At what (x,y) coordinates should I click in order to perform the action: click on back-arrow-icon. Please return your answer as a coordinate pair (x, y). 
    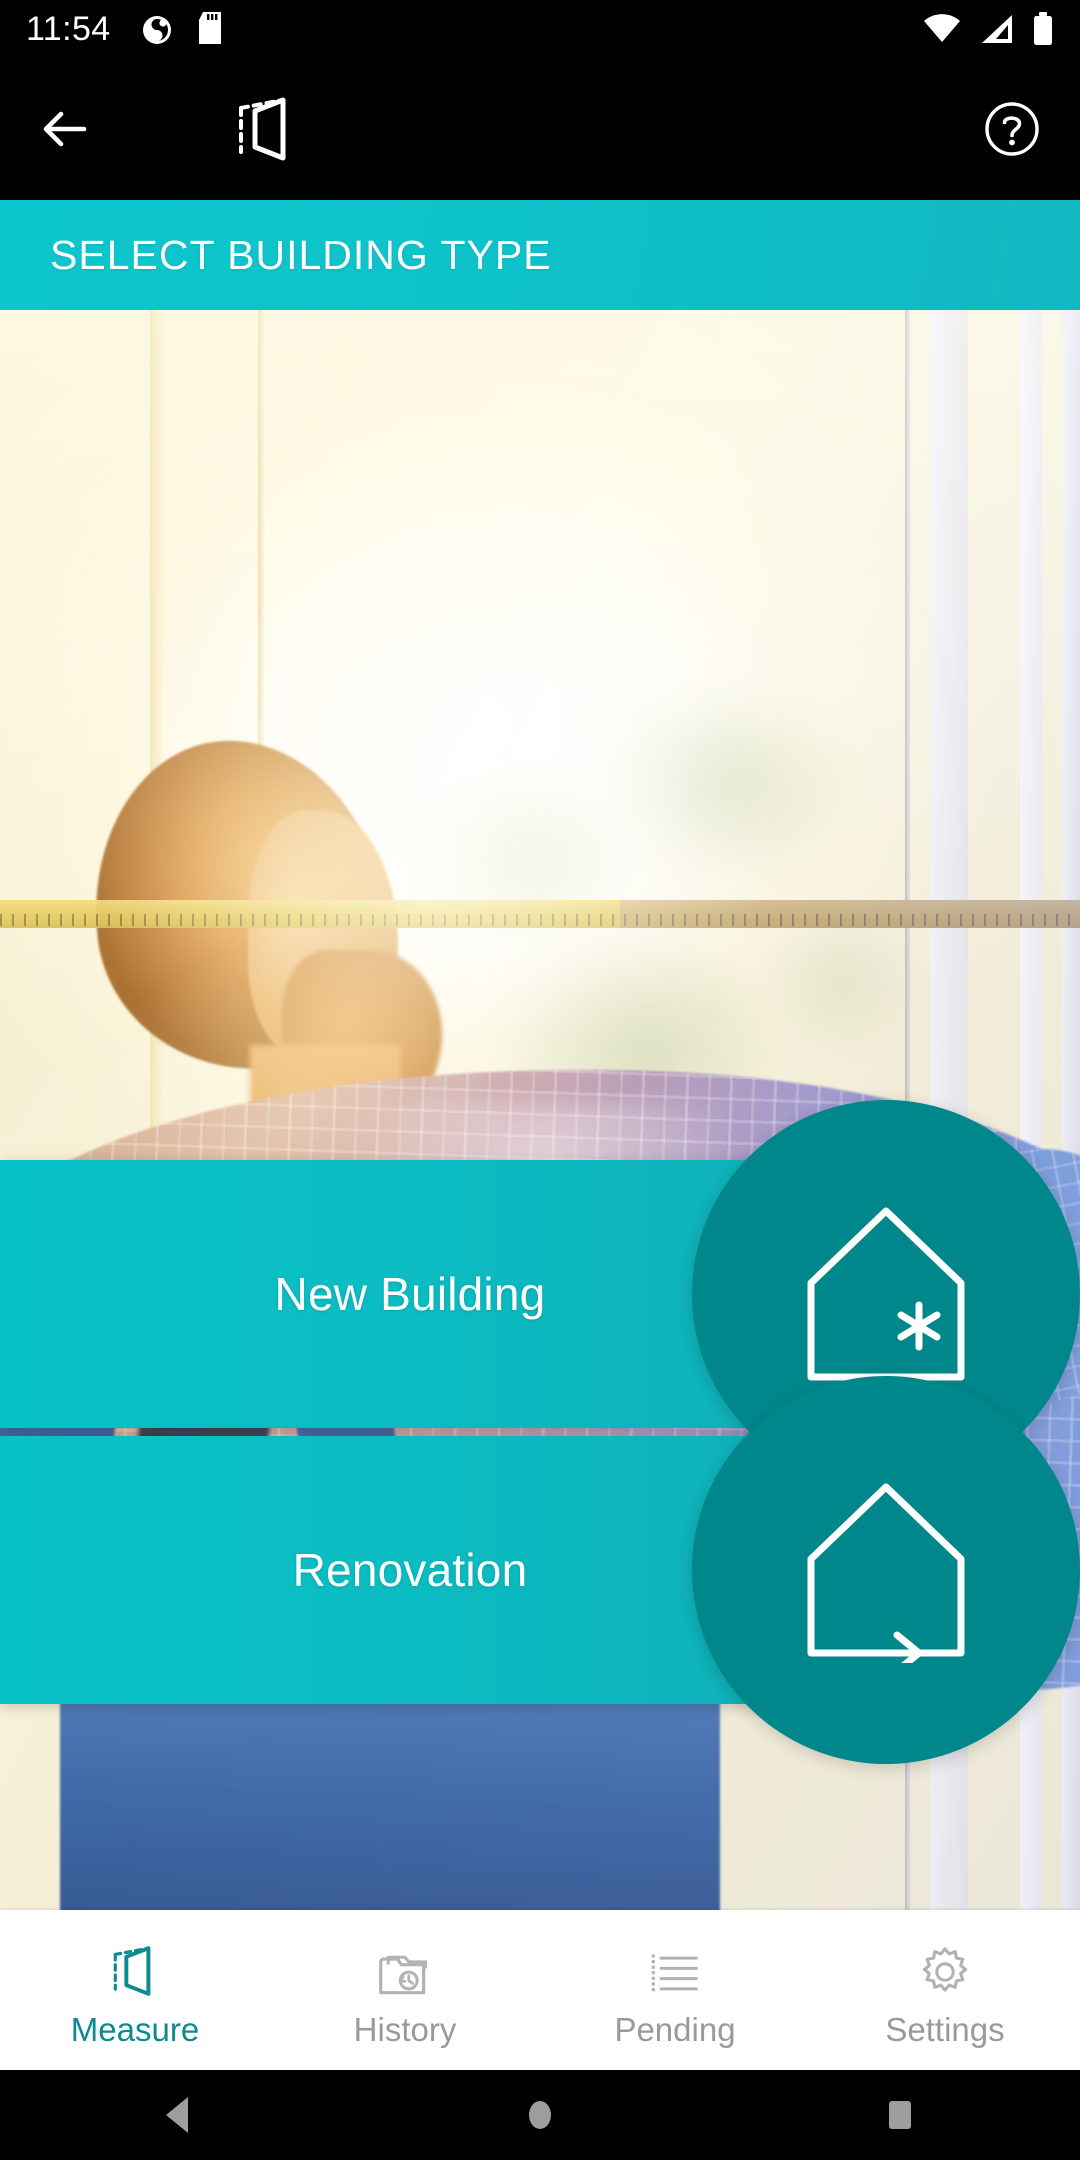
    Looking at the image, I should click on (65, 129).